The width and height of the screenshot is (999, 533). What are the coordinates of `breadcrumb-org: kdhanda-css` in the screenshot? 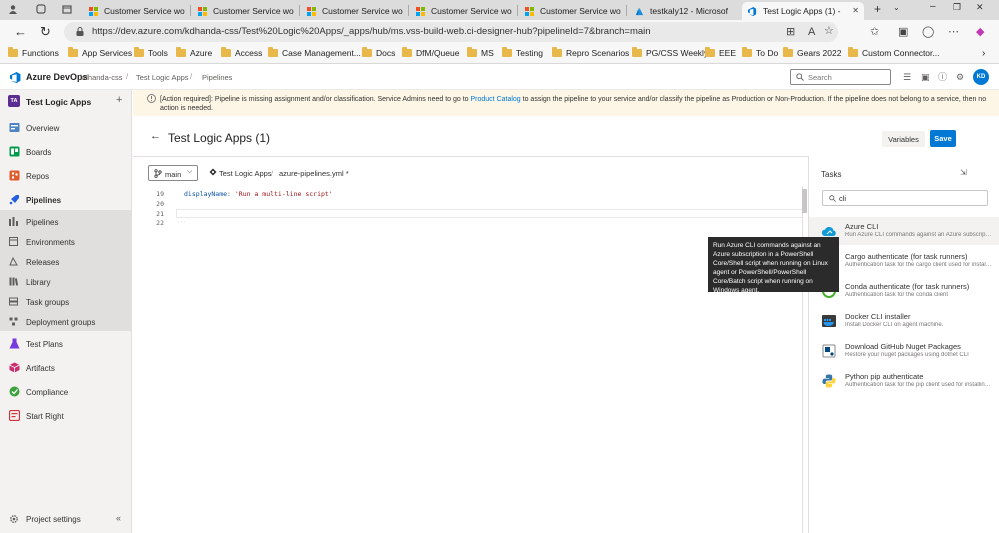 It's located at (101, 77).